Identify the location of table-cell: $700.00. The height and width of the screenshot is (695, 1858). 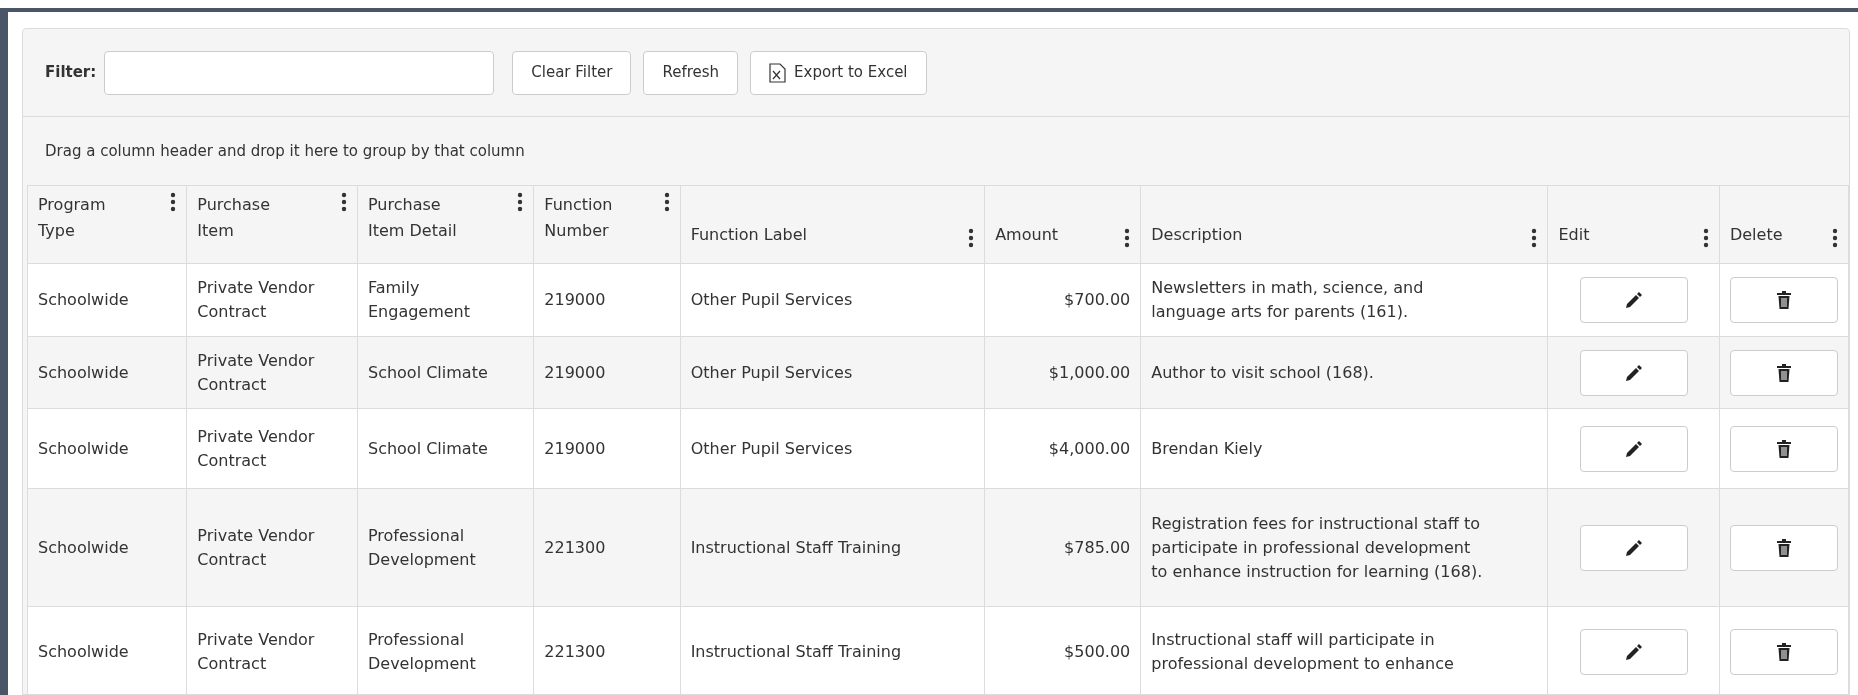
(1097, 299).